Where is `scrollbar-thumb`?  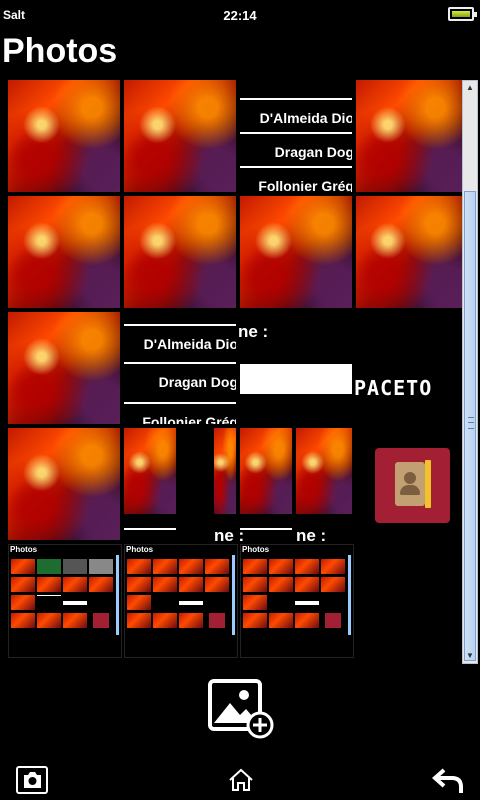 scrollbar-thumb is located at coordinates (470, 426).